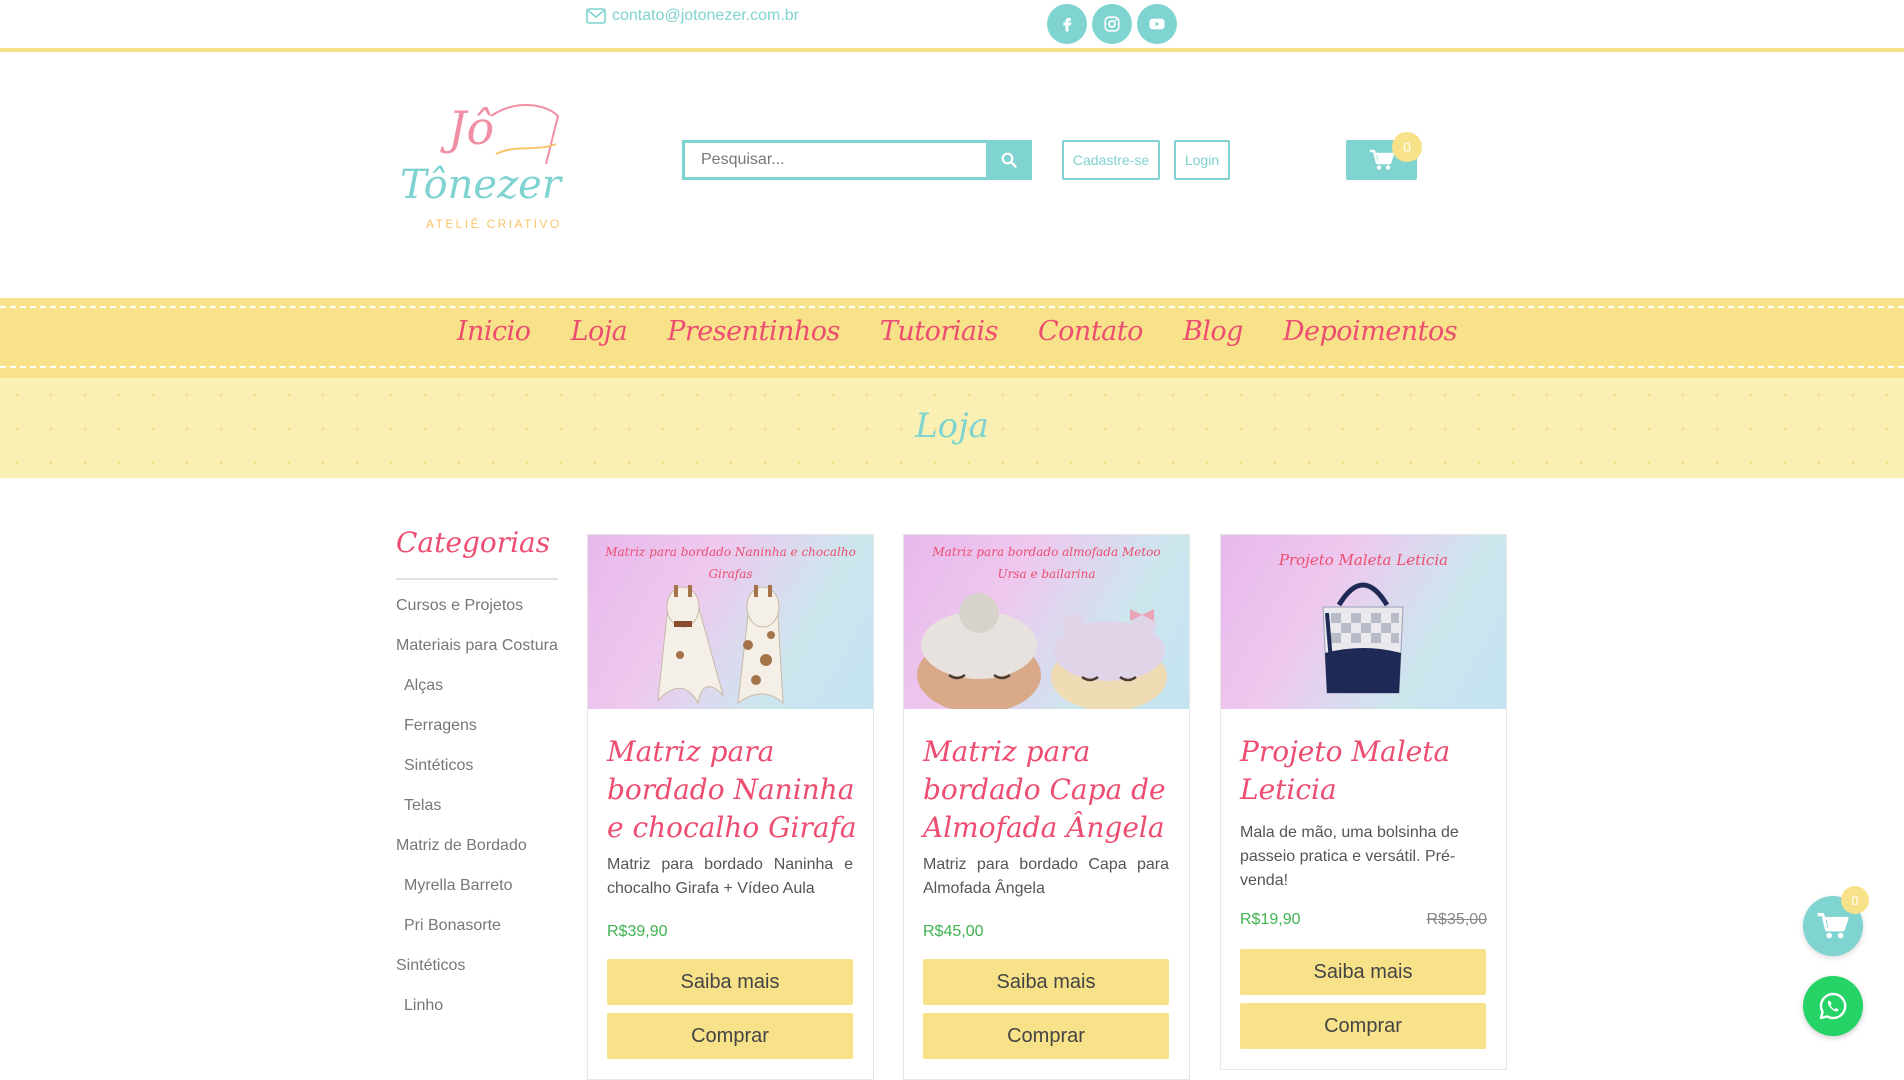  I want to click on subcategory-link: Linho, so click(477, 1016).